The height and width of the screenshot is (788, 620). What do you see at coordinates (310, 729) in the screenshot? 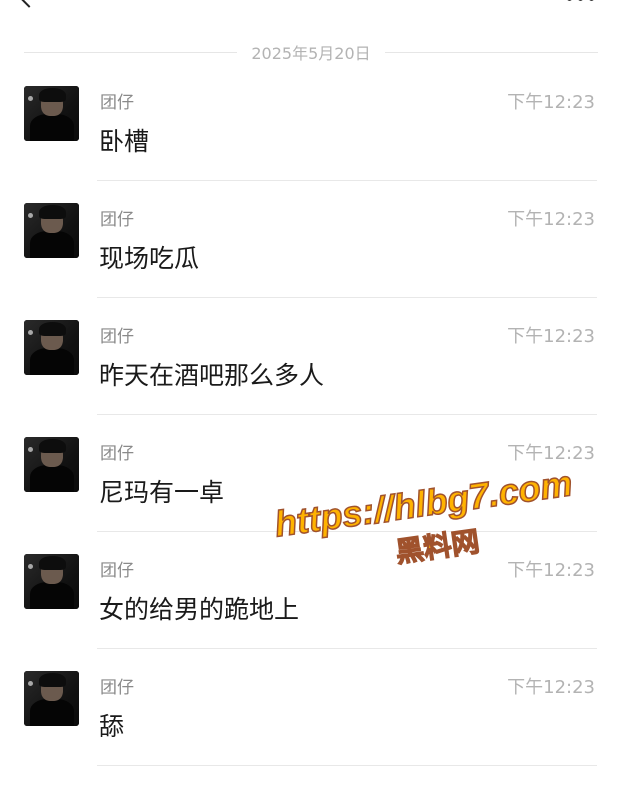
I see `message-item: 团仔 下午12:23 舔` at bounding box center [310, 729].